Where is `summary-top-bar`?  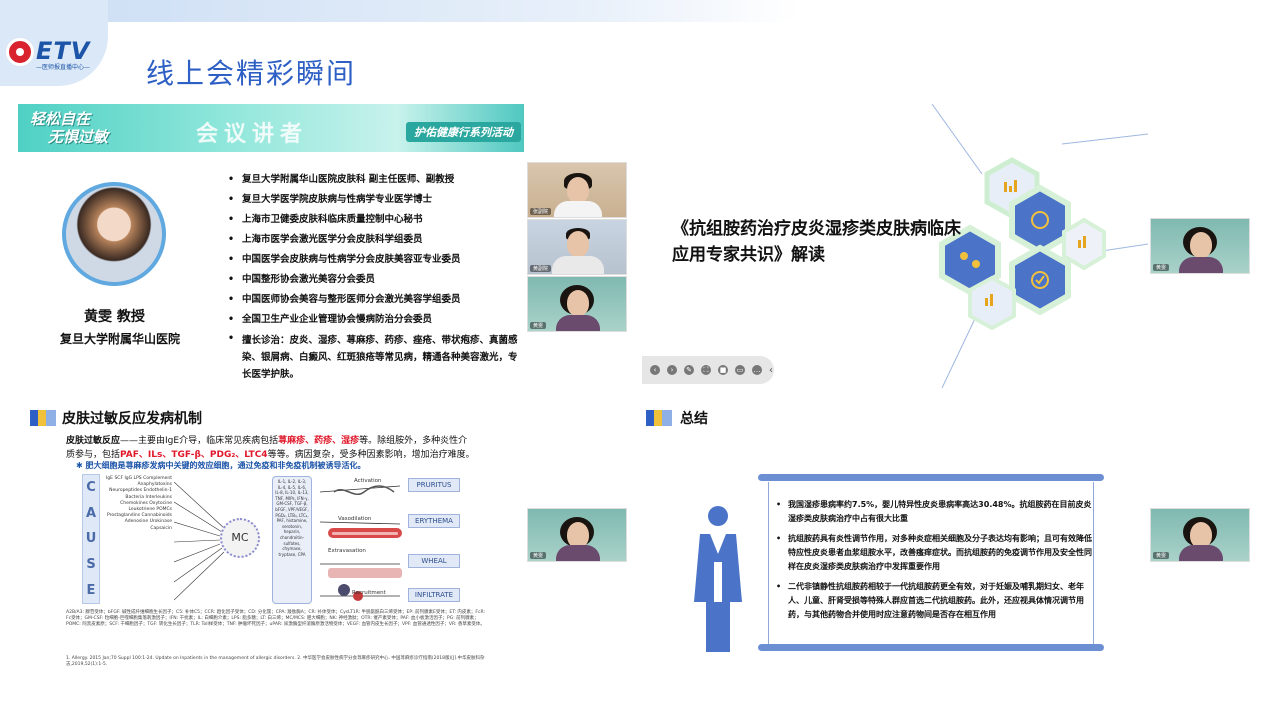 summary-top-bar is located at coordinates (931, 477).